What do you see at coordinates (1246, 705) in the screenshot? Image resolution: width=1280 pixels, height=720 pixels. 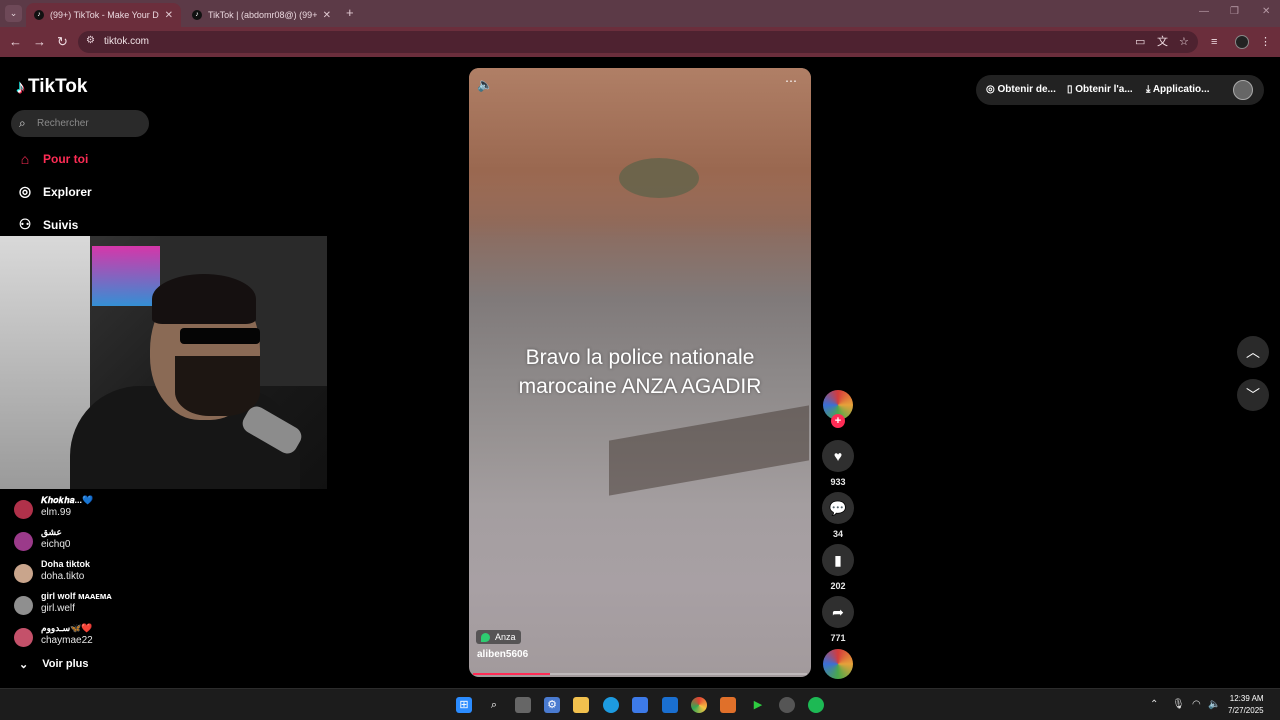 I see `system-clock: 12:39 AM 7/27/2025` at bounding box center [1246, 705].